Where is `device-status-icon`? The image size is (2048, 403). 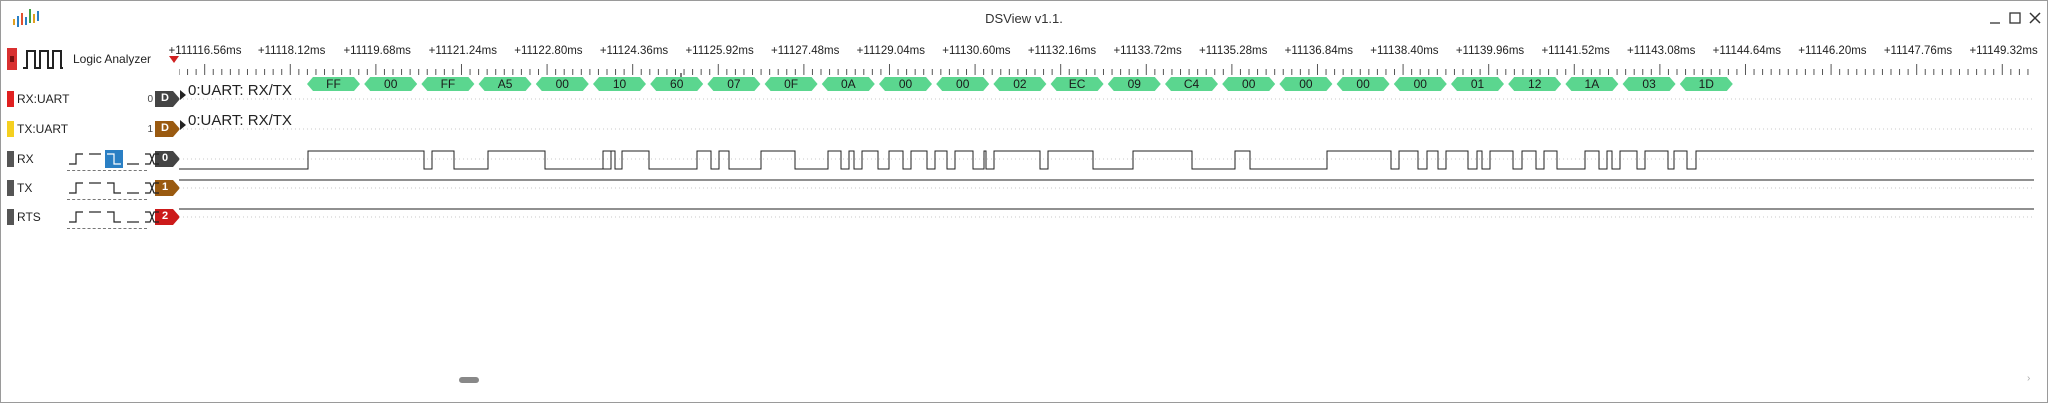
device-status-icon is located at coordinates (12, 59).